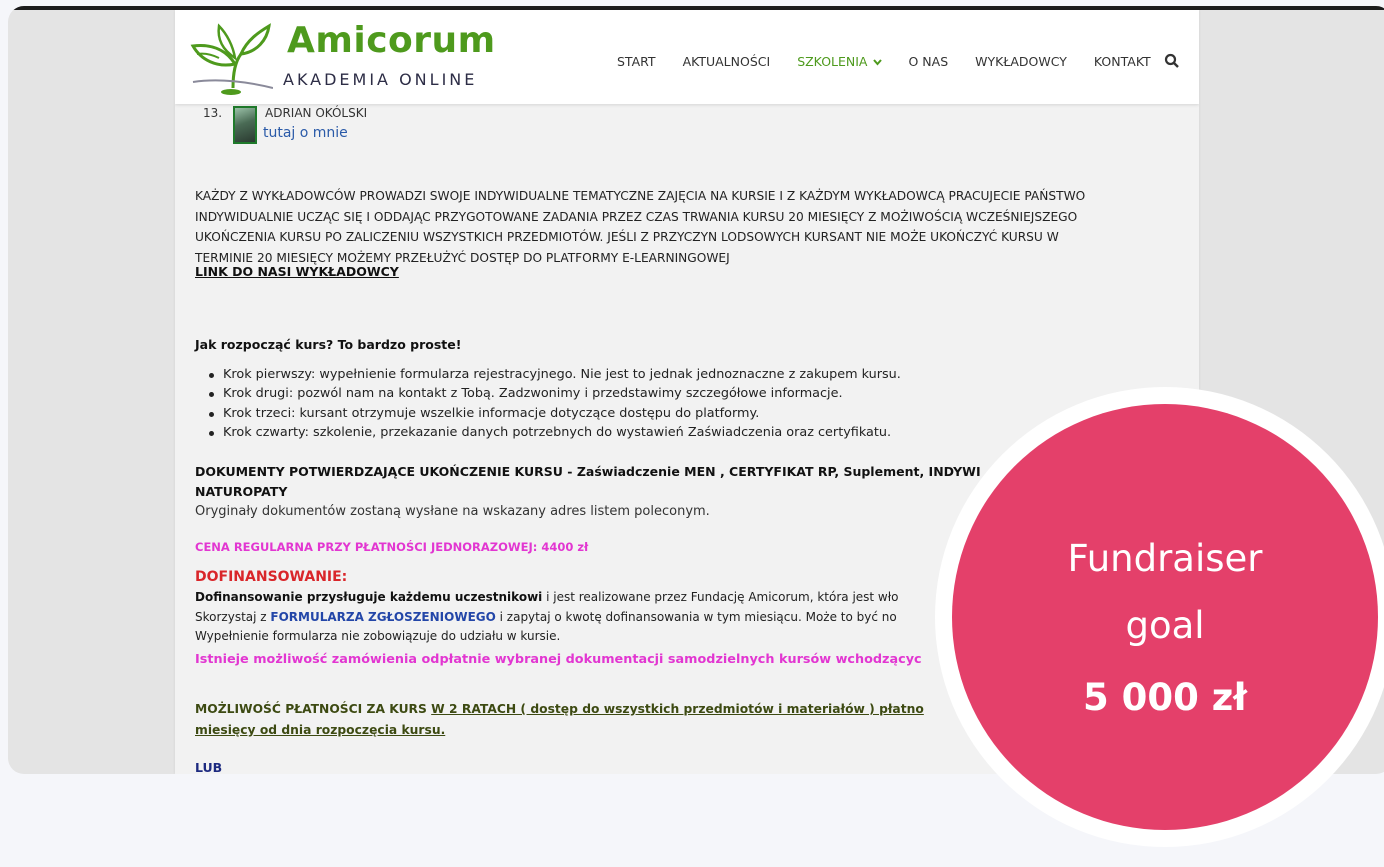 The width and height of the screenshot is (1384, 867). What do you see at coordinates (1165, 558) in the screenshot?
I see `fundraiser-label: Fundraiser` at bounding box center [1165, 558].